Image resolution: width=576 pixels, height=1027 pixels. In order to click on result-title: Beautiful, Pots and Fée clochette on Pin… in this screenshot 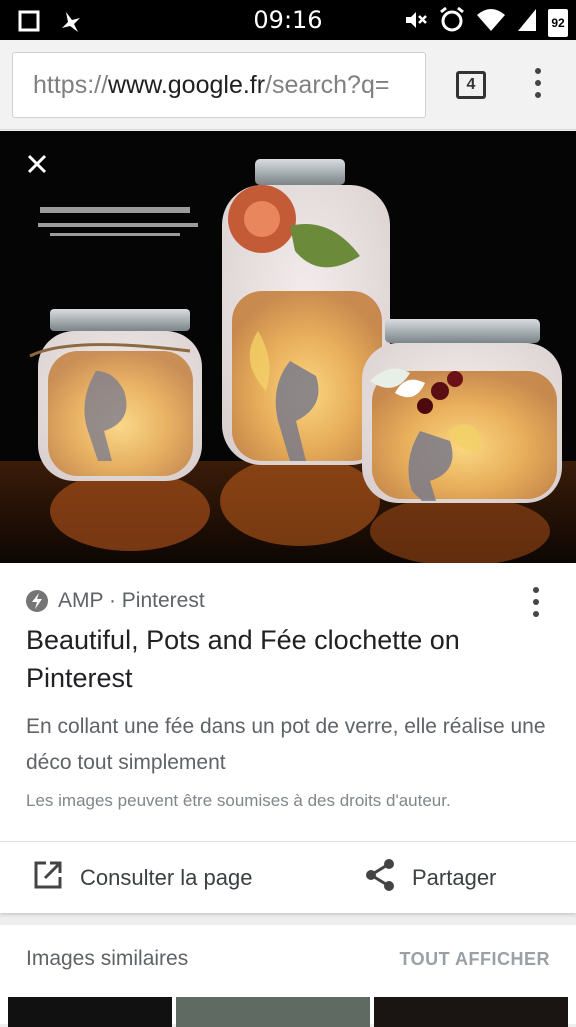, I will do `click(286, 659)`.